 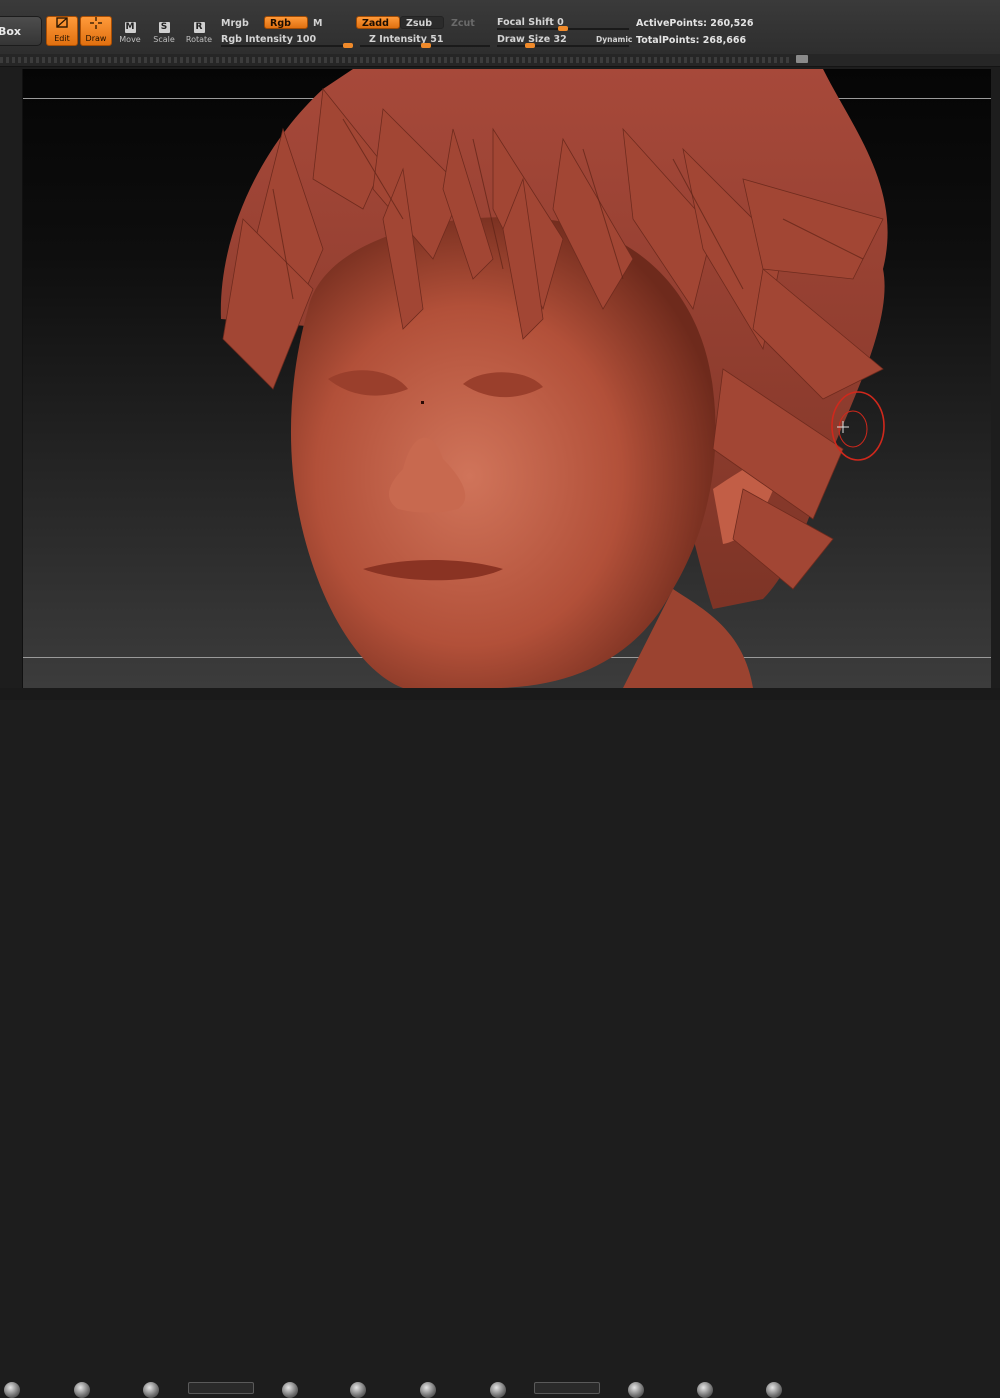 I want to click on rgb-intensity-value: 100, so click(x=306, y=39).